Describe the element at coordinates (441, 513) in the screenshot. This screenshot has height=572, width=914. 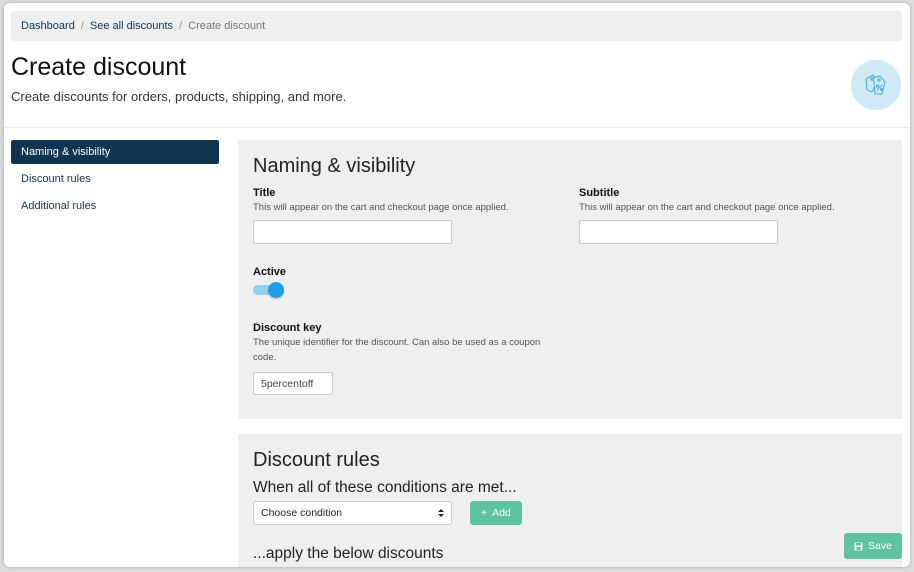
I see `select-arrows-icon` at that location.